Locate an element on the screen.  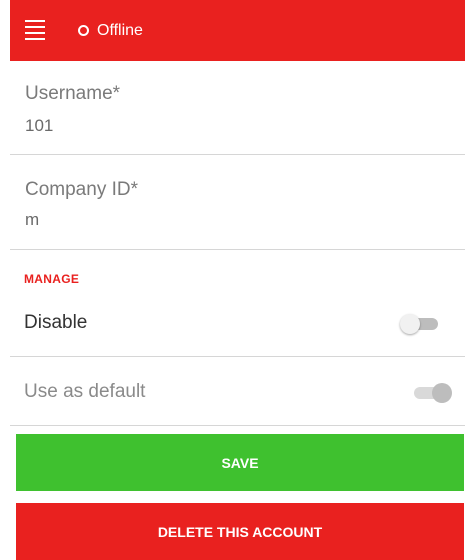
company-id-label: Company ID* is located at coordinates (81, 189).